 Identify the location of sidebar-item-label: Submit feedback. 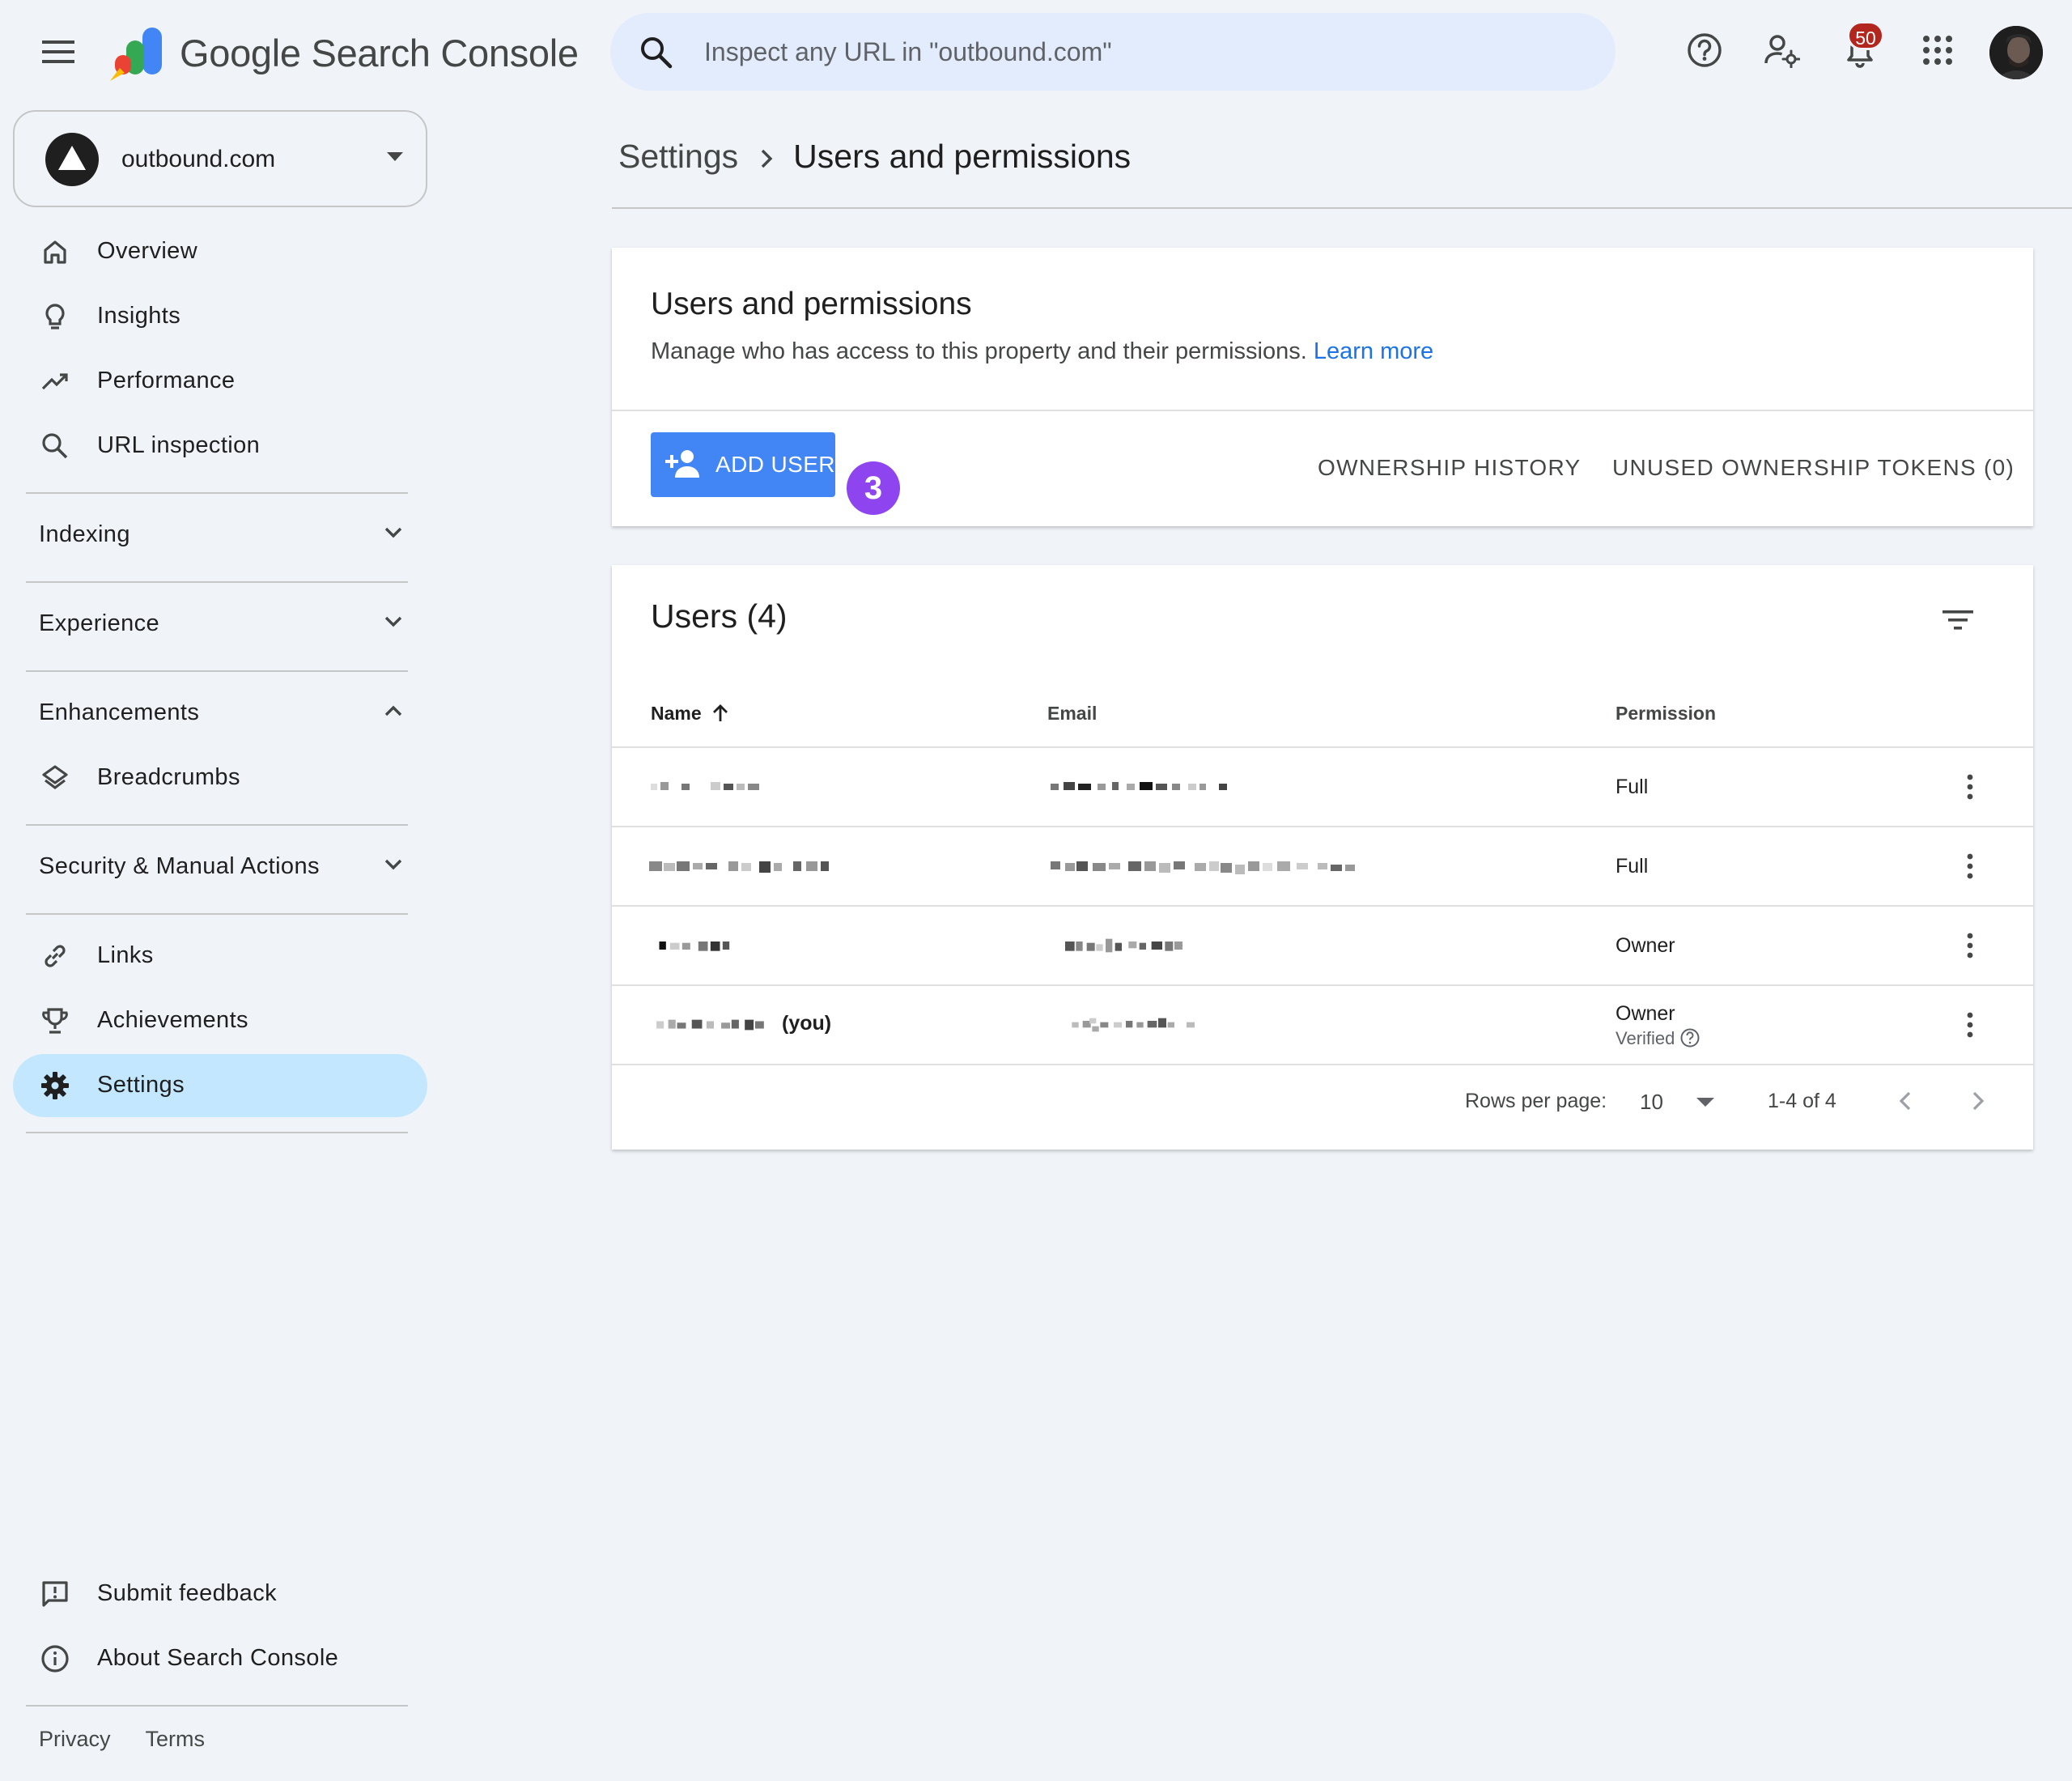
(187, 1593).